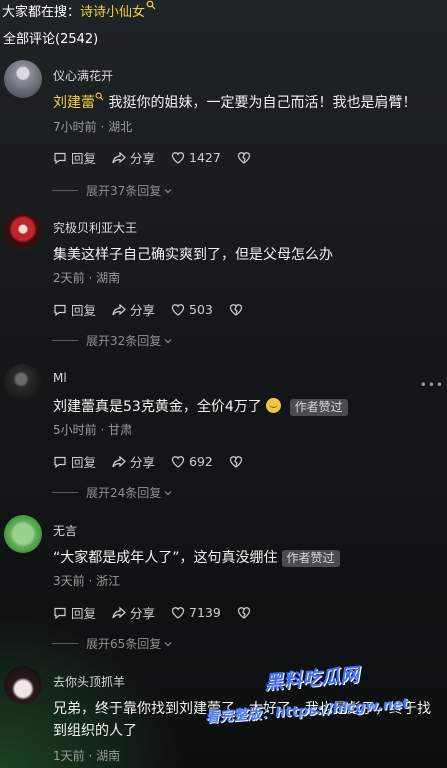 This screenshot has width=447, height=768. Describe the element at coordinates (60, 378) in the screenshot. I see `comment-username: Ml` at that location.